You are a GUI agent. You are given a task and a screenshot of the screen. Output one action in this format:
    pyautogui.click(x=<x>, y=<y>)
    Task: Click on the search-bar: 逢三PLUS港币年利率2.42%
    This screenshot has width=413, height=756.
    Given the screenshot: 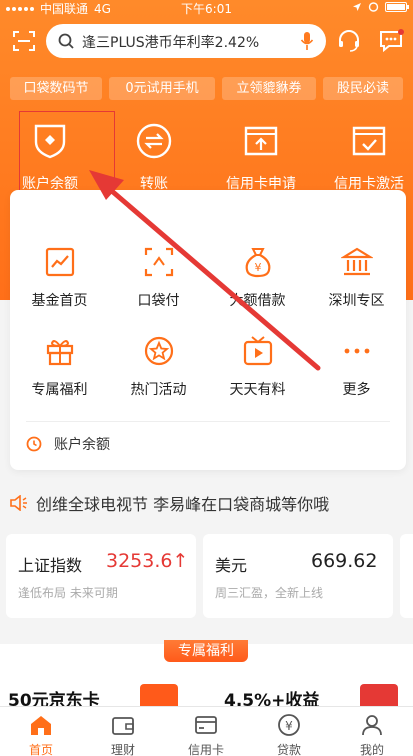 What is the action you would take?
    pyautogui.click(x=186, y=41)
    